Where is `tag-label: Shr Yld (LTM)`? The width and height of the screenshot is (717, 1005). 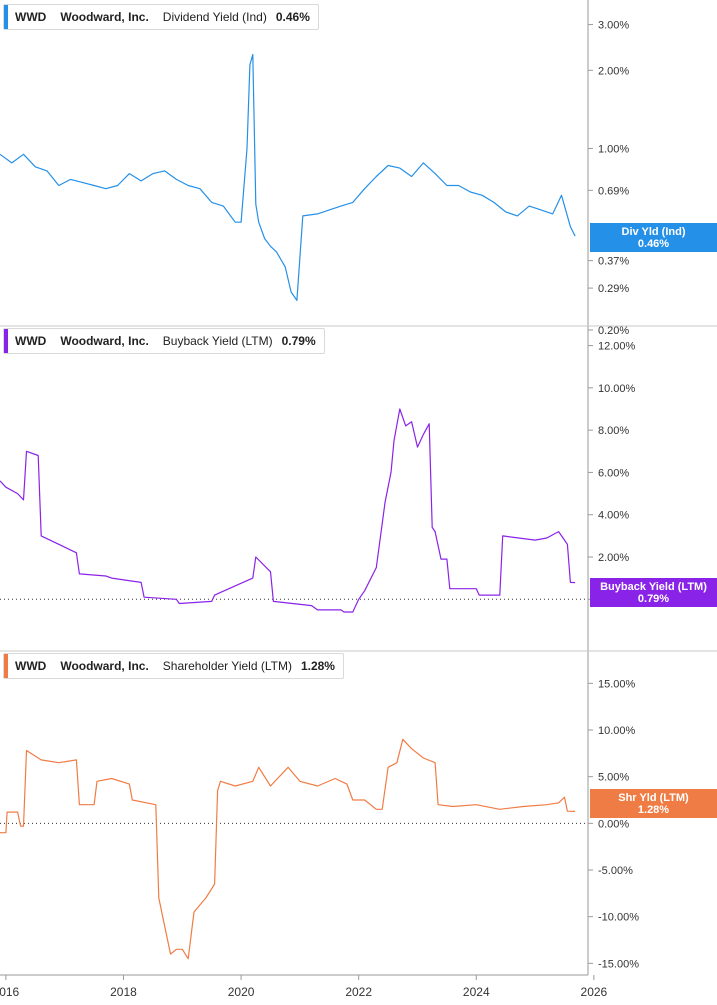
tag-label: Shr Yld (LTM) is located at coordinates (653, 798).